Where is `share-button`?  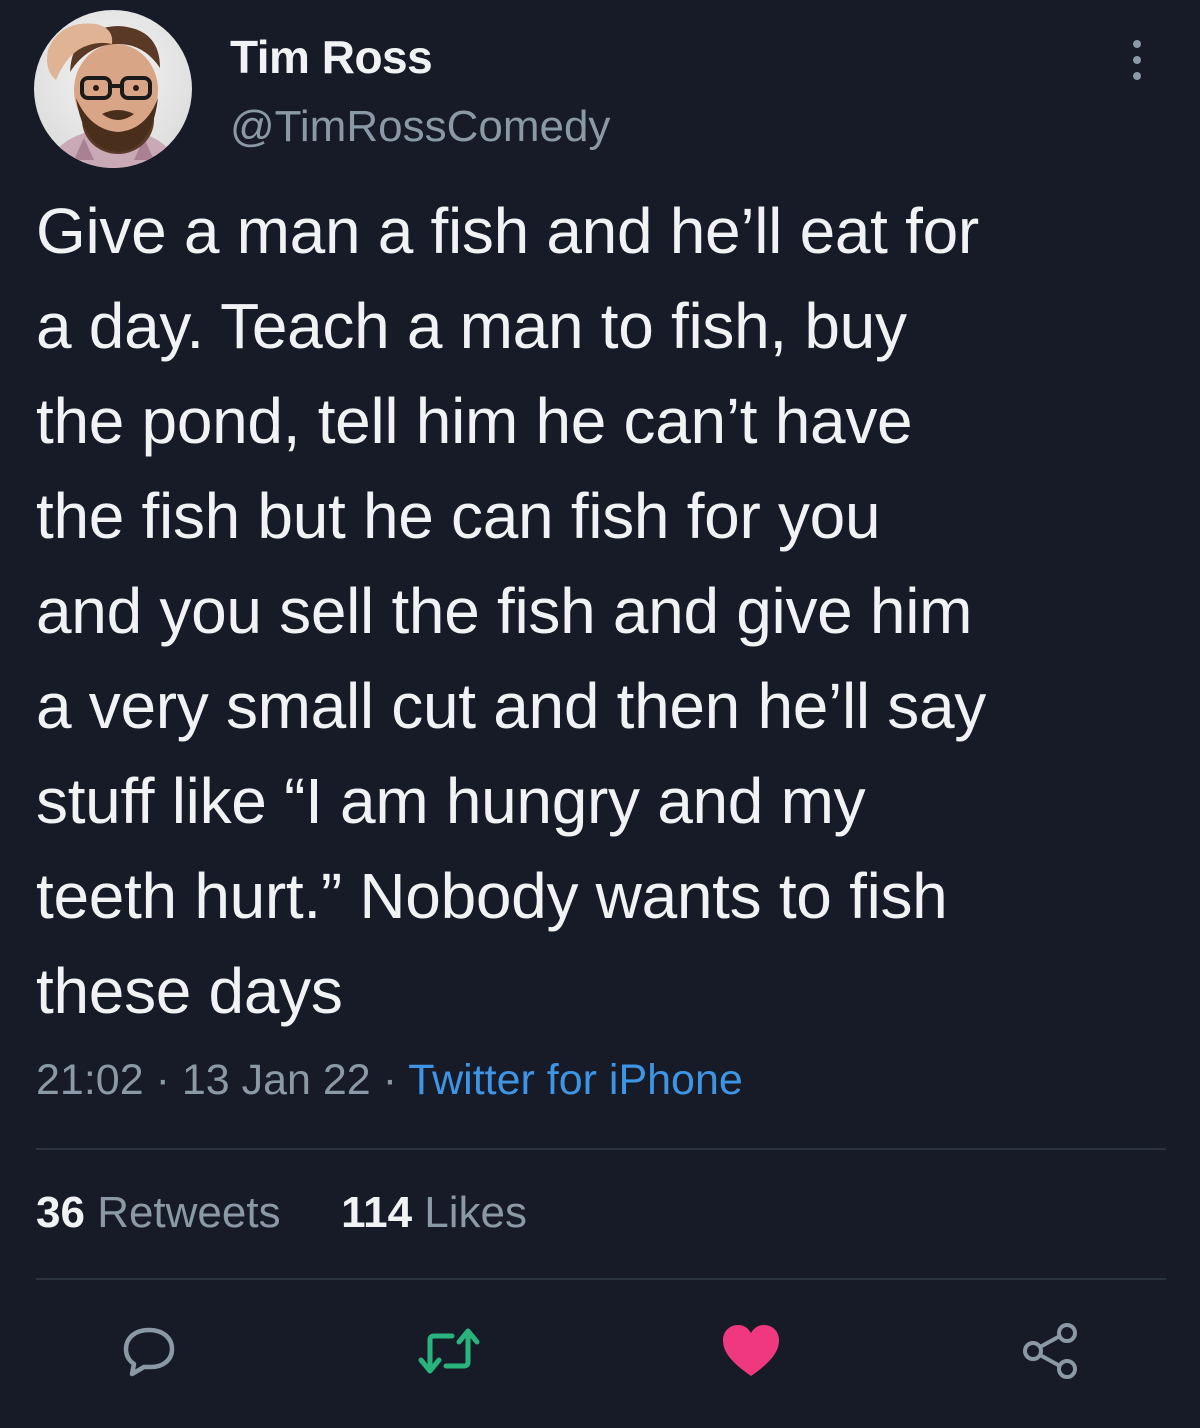
share-button is located at coordinates (1051, 1351).